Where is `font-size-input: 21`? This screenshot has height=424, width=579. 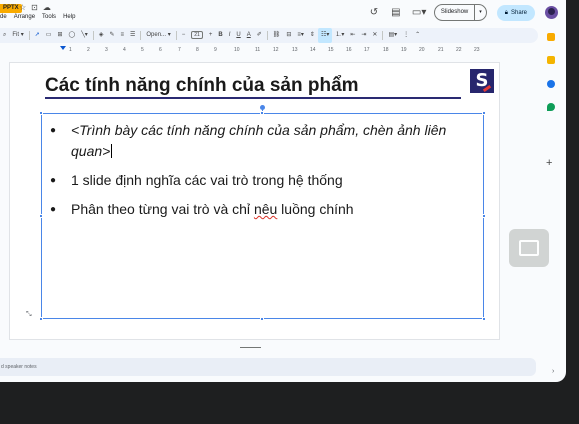 font-size-input: 21 is located at coordinates (197, 35).